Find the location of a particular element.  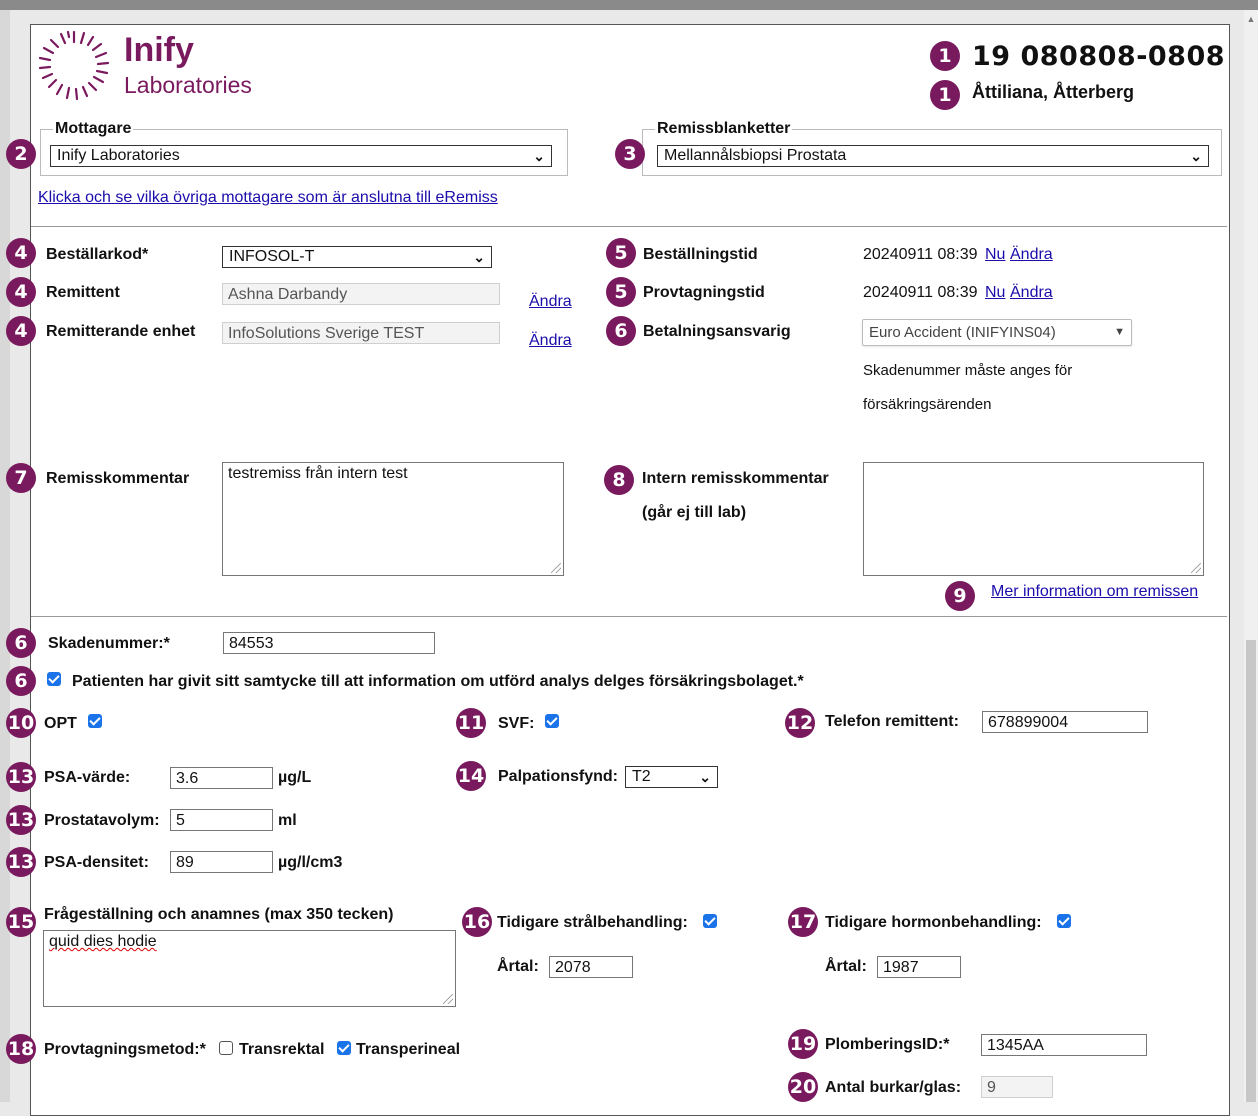

provtagningstid-label: Provtagningstid is located at coordinates (704, 292).